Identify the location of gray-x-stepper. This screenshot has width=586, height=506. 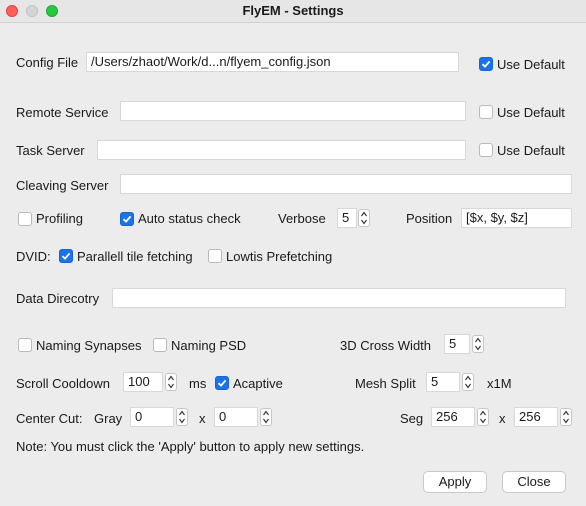
(182, 417).